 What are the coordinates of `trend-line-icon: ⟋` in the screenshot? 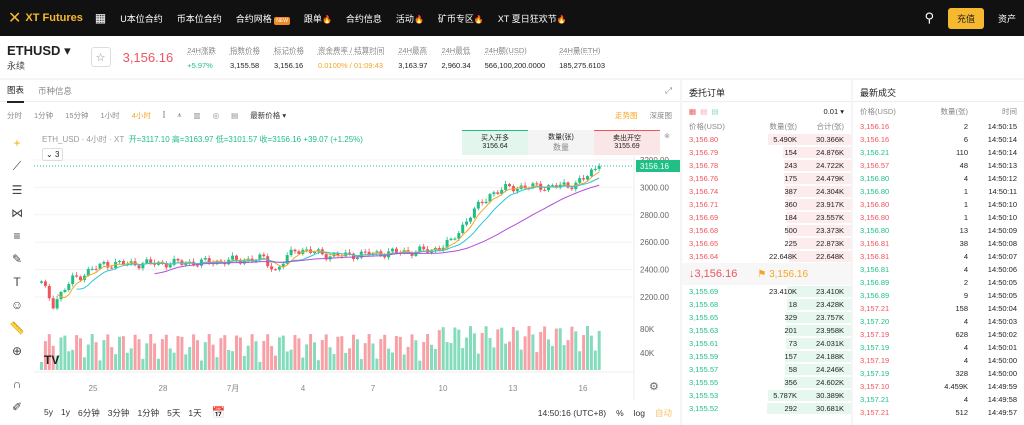 It's located at (17, 166).